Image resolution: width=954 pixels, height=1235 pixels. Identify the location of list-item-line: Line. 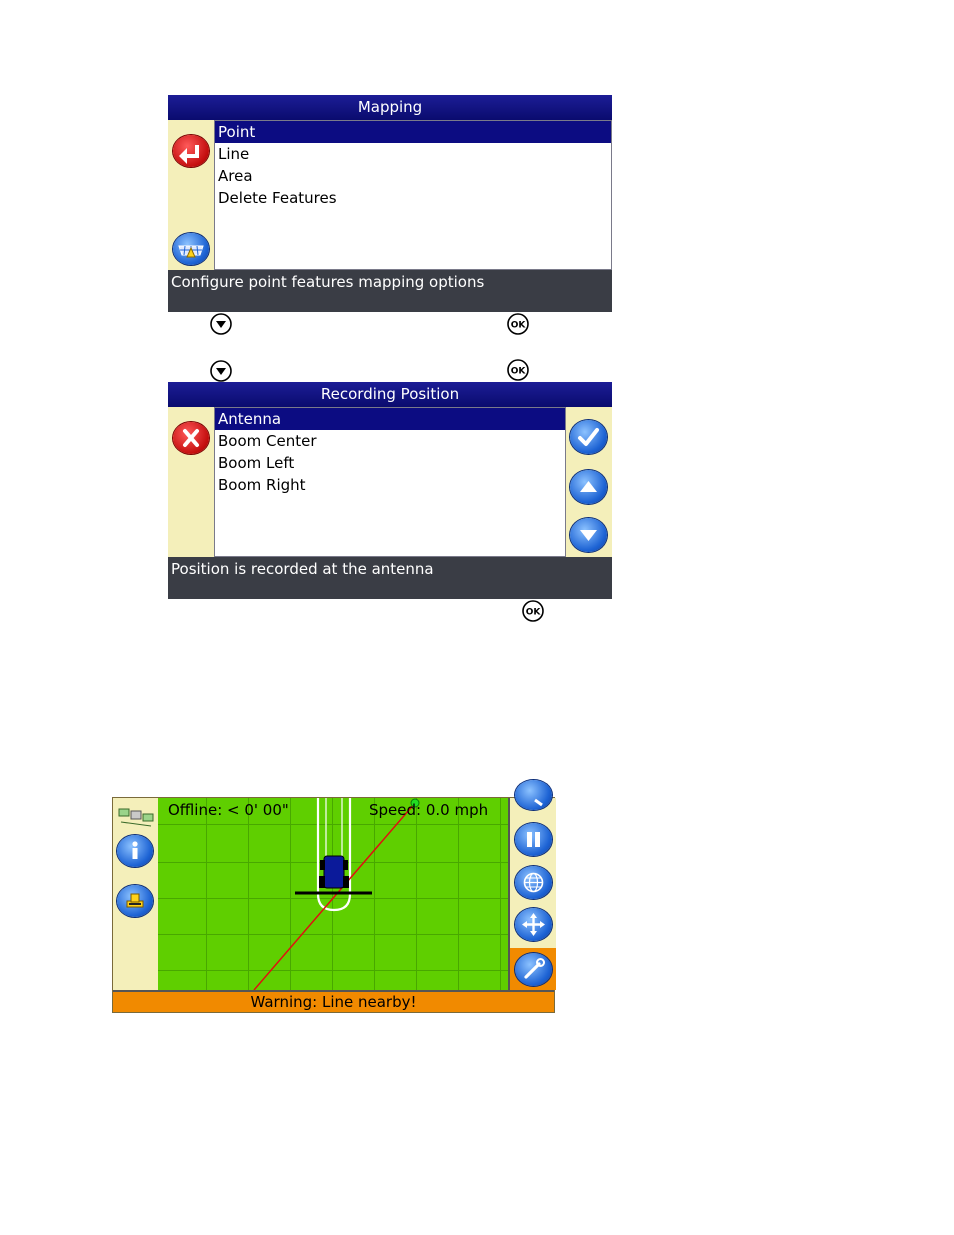
(413, 154).